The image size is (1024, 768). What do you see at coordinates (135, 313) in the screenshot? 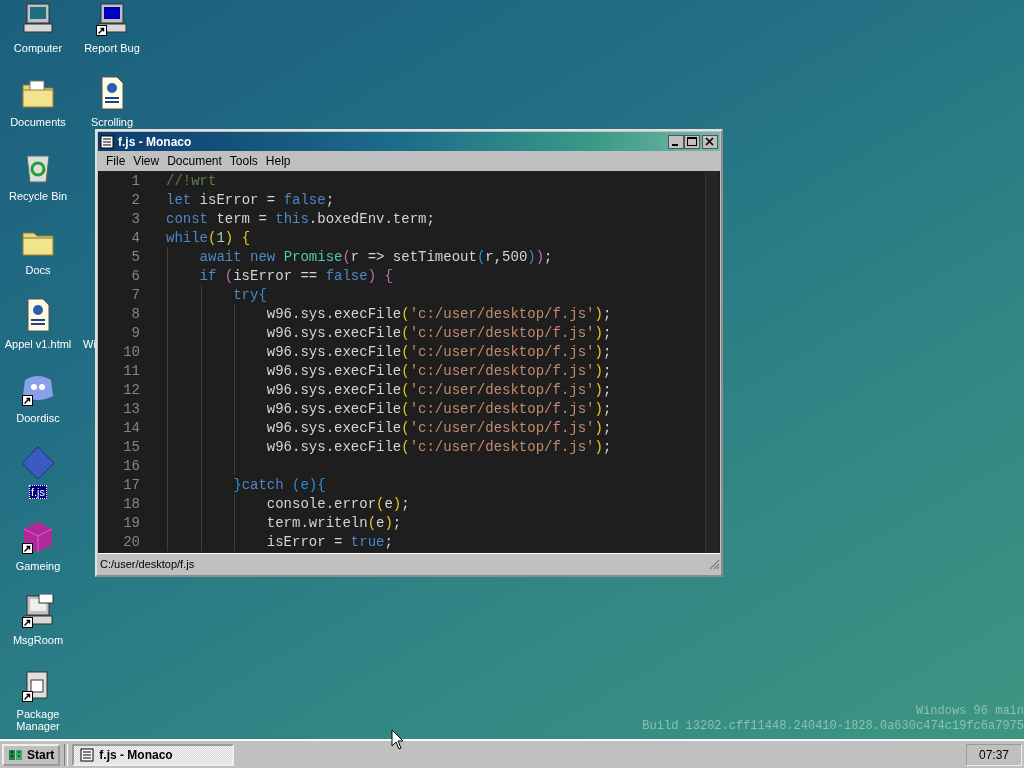
I see `line-number: 8` at bounding box center [135, 313].